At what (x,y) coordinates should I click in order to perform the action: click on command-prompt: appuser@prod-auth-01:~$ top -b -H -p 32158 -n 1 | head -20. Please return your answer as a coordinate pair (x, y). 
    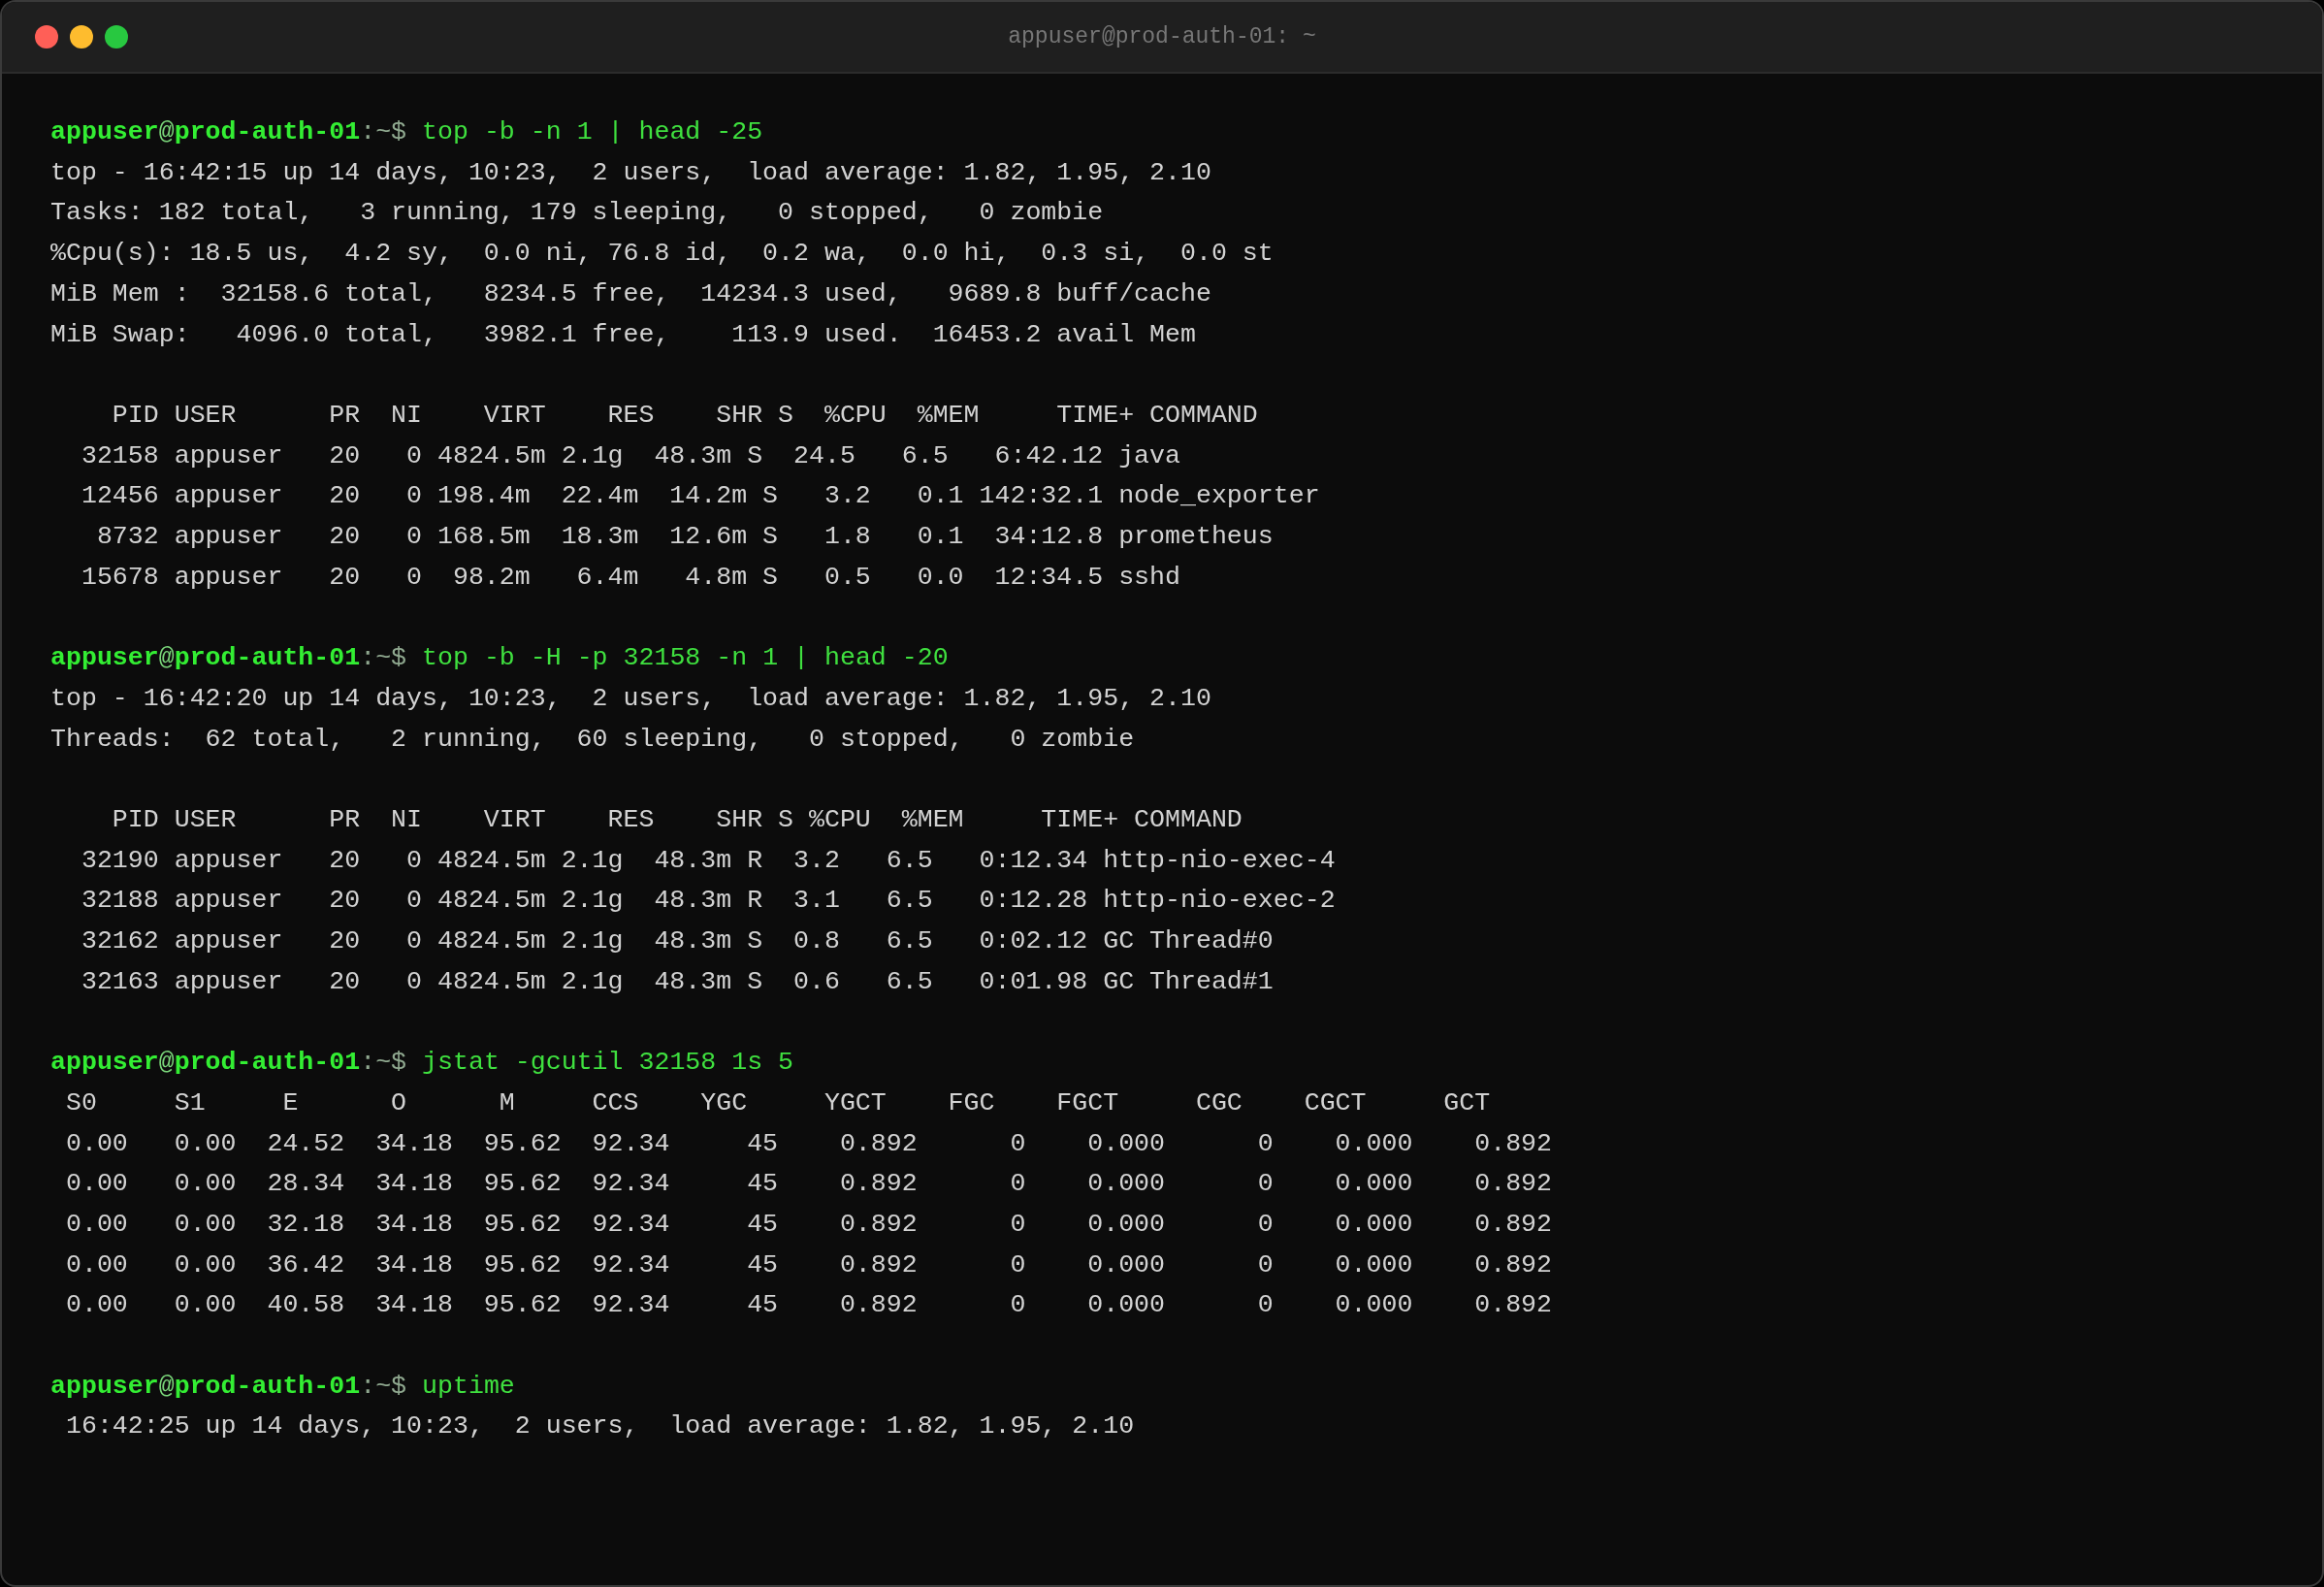
    Looking at the image, I should click on (499, 658).